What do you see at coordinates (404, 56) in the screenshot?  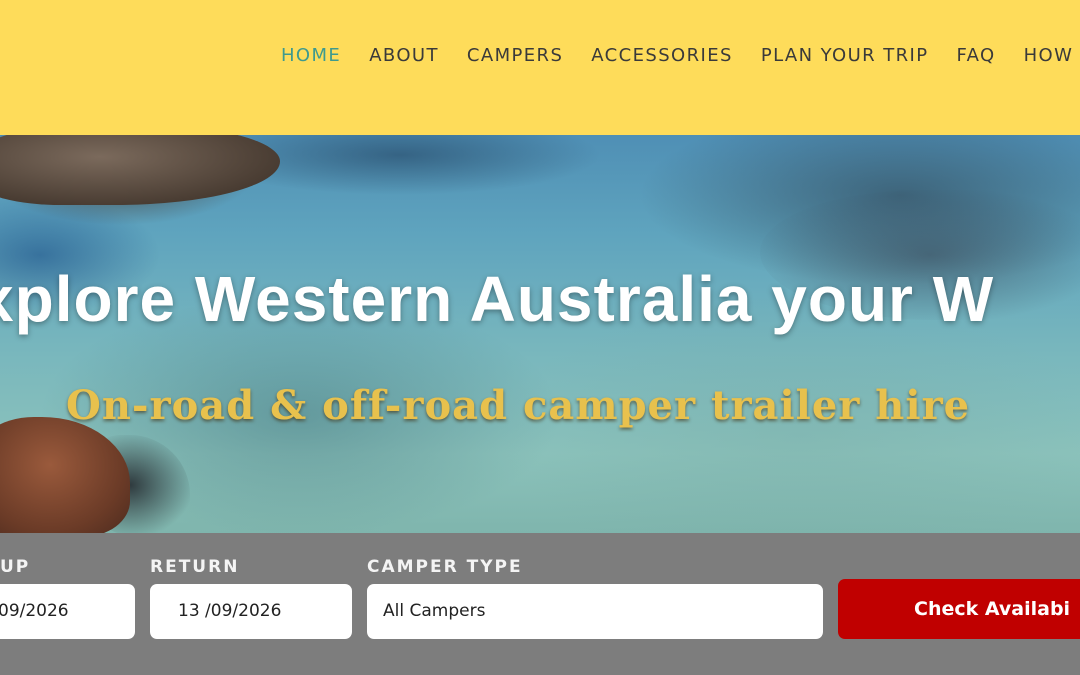 I see `nav-about: ABOUT` at bounding box center [404, 56].